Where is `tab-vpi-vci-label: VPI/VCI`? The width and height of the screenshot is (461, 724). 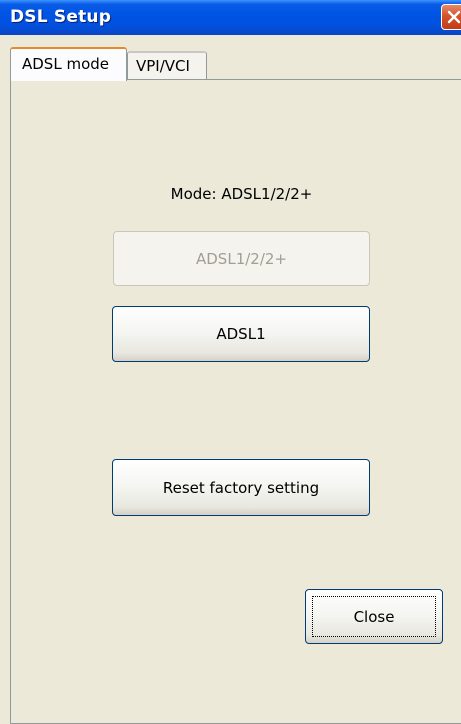
tab-vpi-vci-label: VPI/VCI is located at coordinates (163, 66).